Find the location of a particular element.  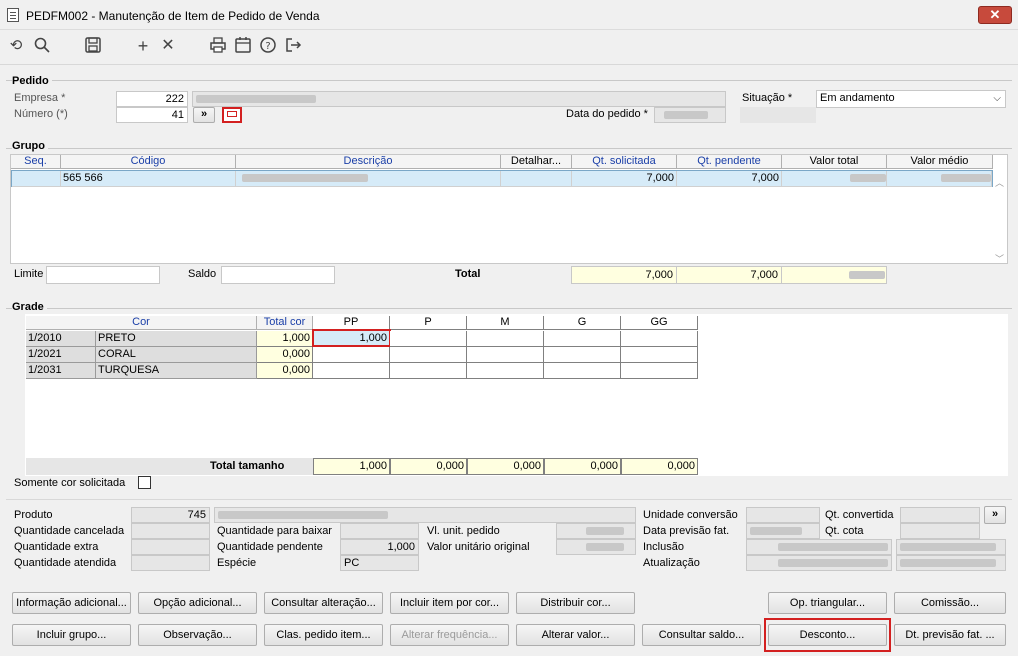

calendar-button is located at coordinates (232, 115).